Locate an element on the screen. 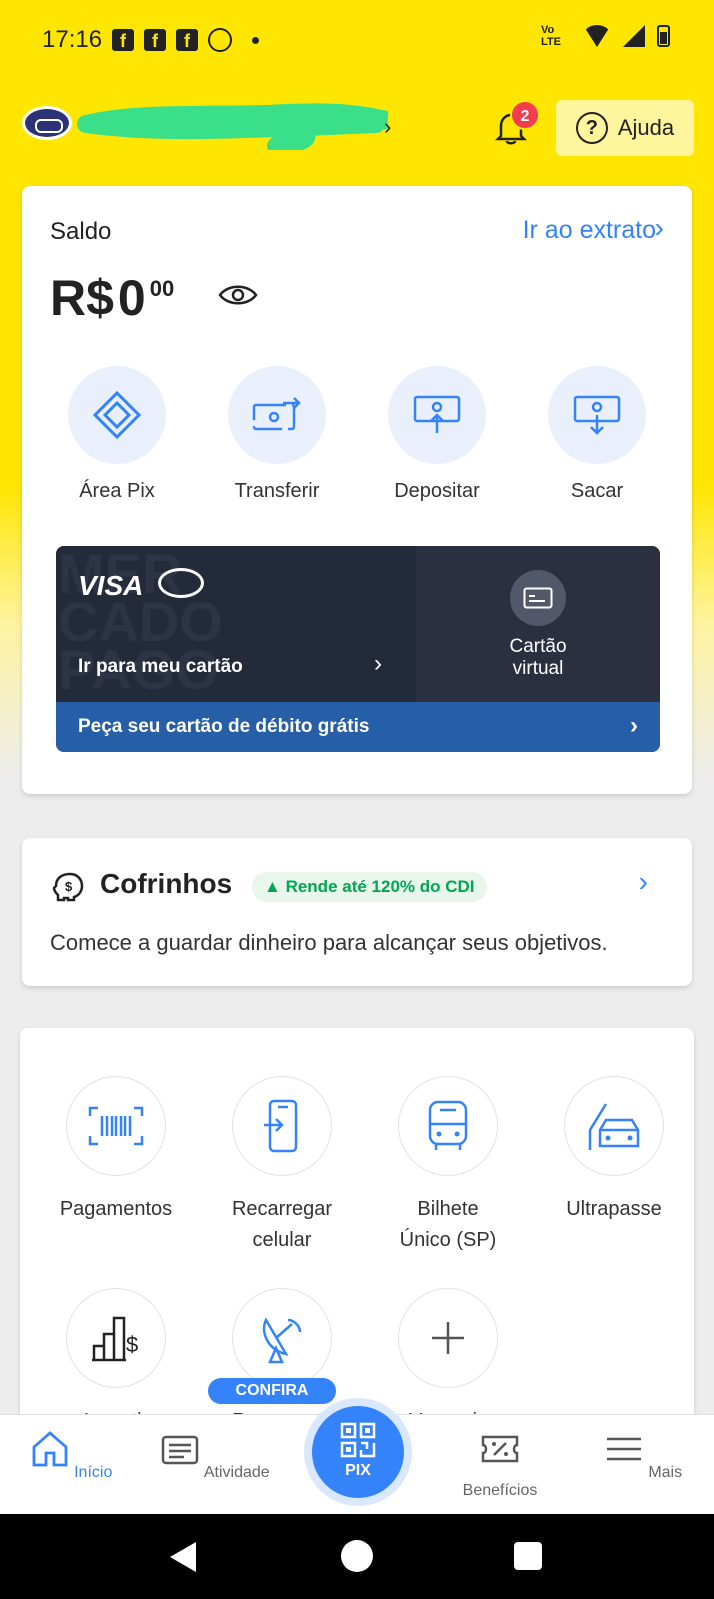 The width and height of the screenshot is (714, 1599). service-ultrapasse: Ultrapasse is located at coordinates (614, 1150).